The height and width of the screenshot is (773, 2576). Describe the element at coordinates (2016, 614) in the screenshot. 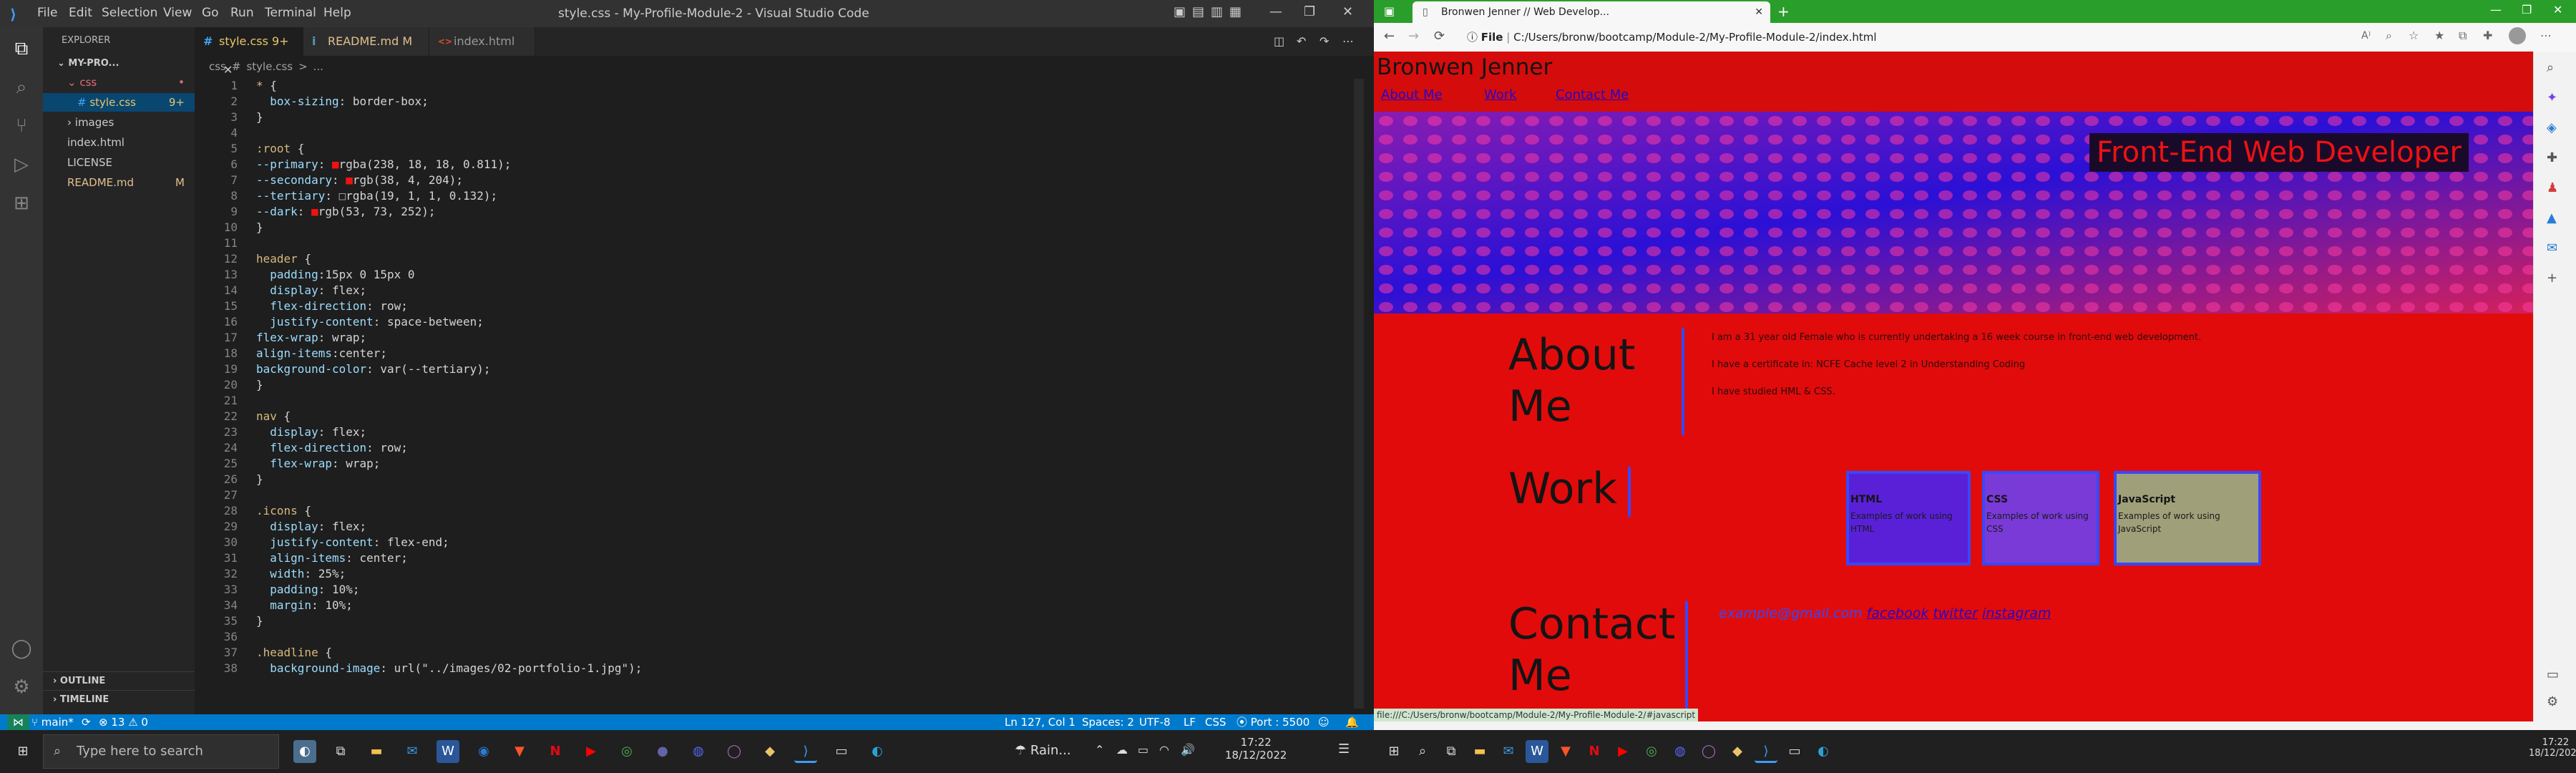

I see `instagram-link: instagram` at that location.